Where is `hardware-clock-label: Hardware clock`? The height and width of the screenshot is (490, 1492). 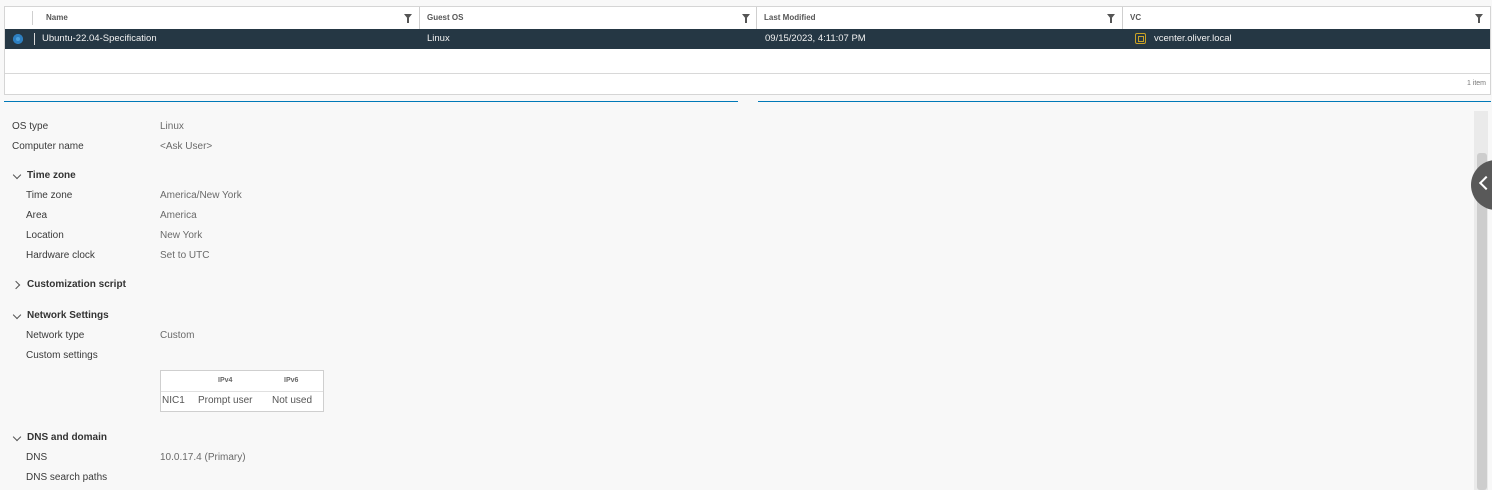
hardware-clock-label: Hardware clock is located at coordinates (60, 255).